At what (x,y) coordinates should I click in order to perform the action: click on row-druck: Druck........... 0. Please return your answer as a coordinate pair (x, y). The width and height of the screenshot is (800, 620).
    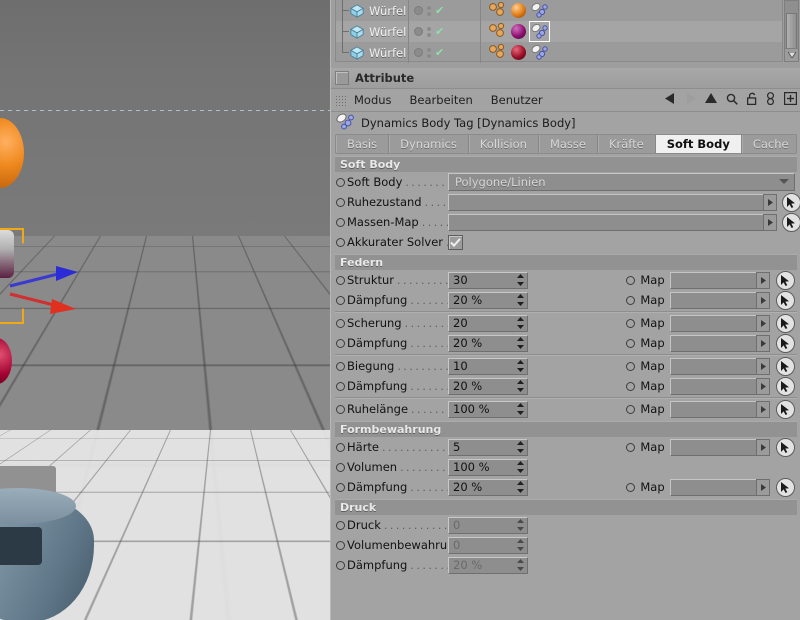
    Looking at the image, I should click on (565, 525).